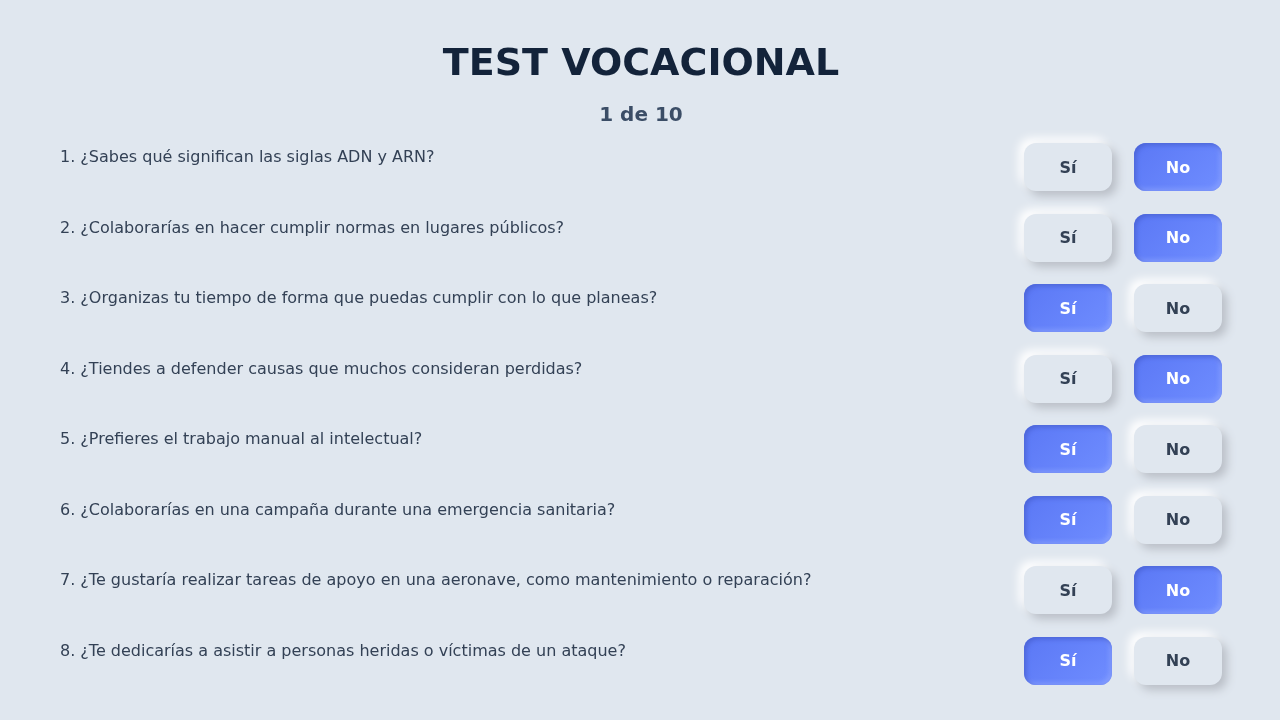  Describe the element at coordinates (321, 368) in the screenshot. I see `question-text: 4. ¿Tiendes a defender causas que muchos consideran perdidas?` at that location.